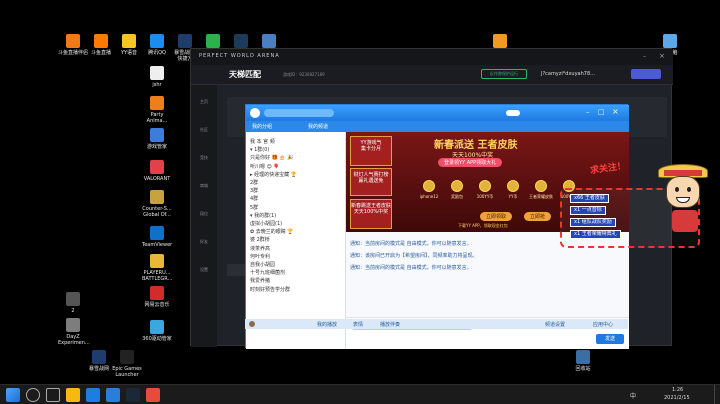  What do you see at coordinates (595, 234) in the screenshot?
I see `gift-line-4: x1 王者荣耀特典礼` at bounding box center [595, 234].